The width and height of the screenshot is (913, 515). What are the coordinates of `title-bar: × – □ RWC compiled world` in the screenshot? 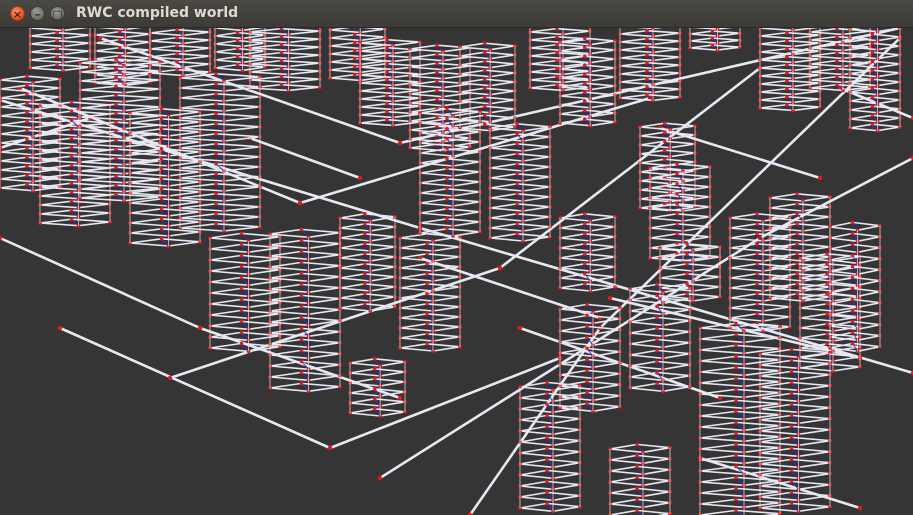 It's located at (456, 14).